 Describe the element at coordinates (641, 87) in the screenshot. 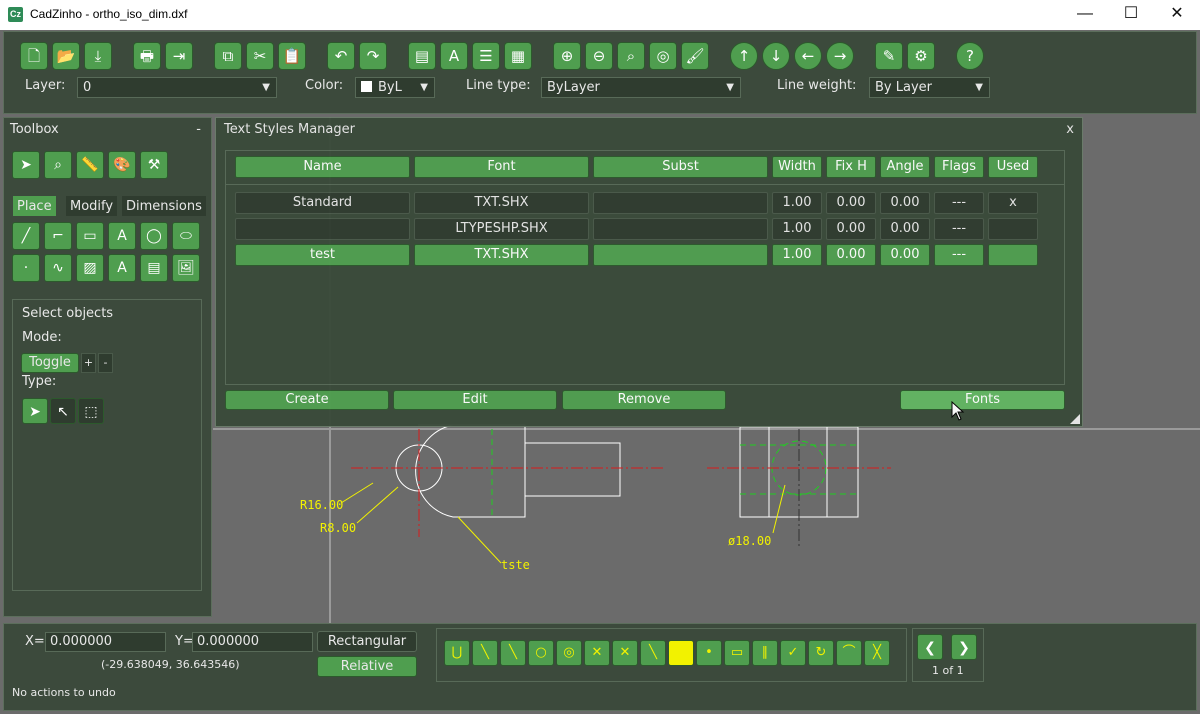

I see `linetype-select: ByLayer ▼` at that location.